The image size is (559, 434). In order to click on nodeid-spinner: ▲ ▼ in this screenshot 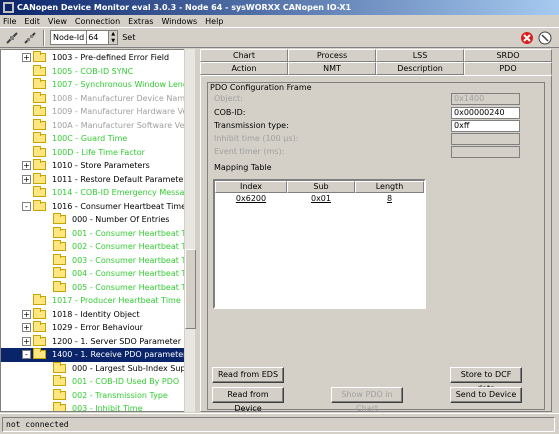, I will do `click(113, 38)`.